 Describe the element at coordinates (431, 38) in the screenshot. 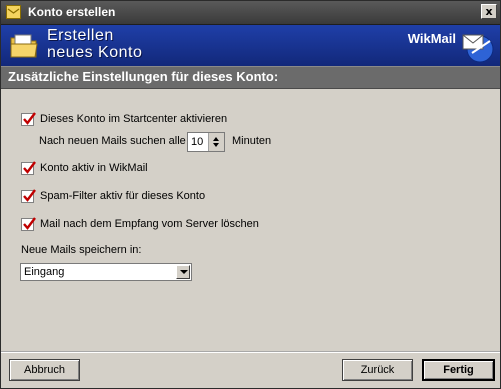

I see `brand-name: WikMail` at that location.